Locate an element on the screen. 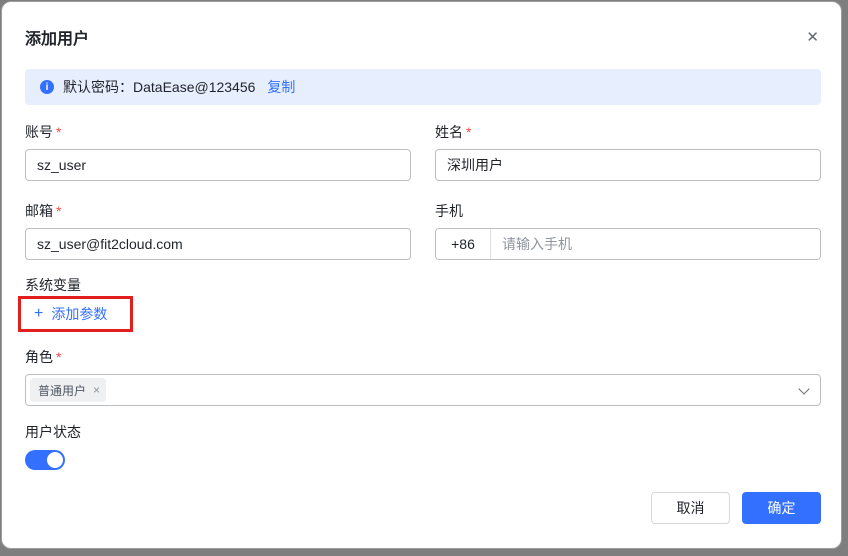 The width and height of the screenshot is (848, 556). add-parameter-label: 添加参数 is located at coordinates (79, 314).